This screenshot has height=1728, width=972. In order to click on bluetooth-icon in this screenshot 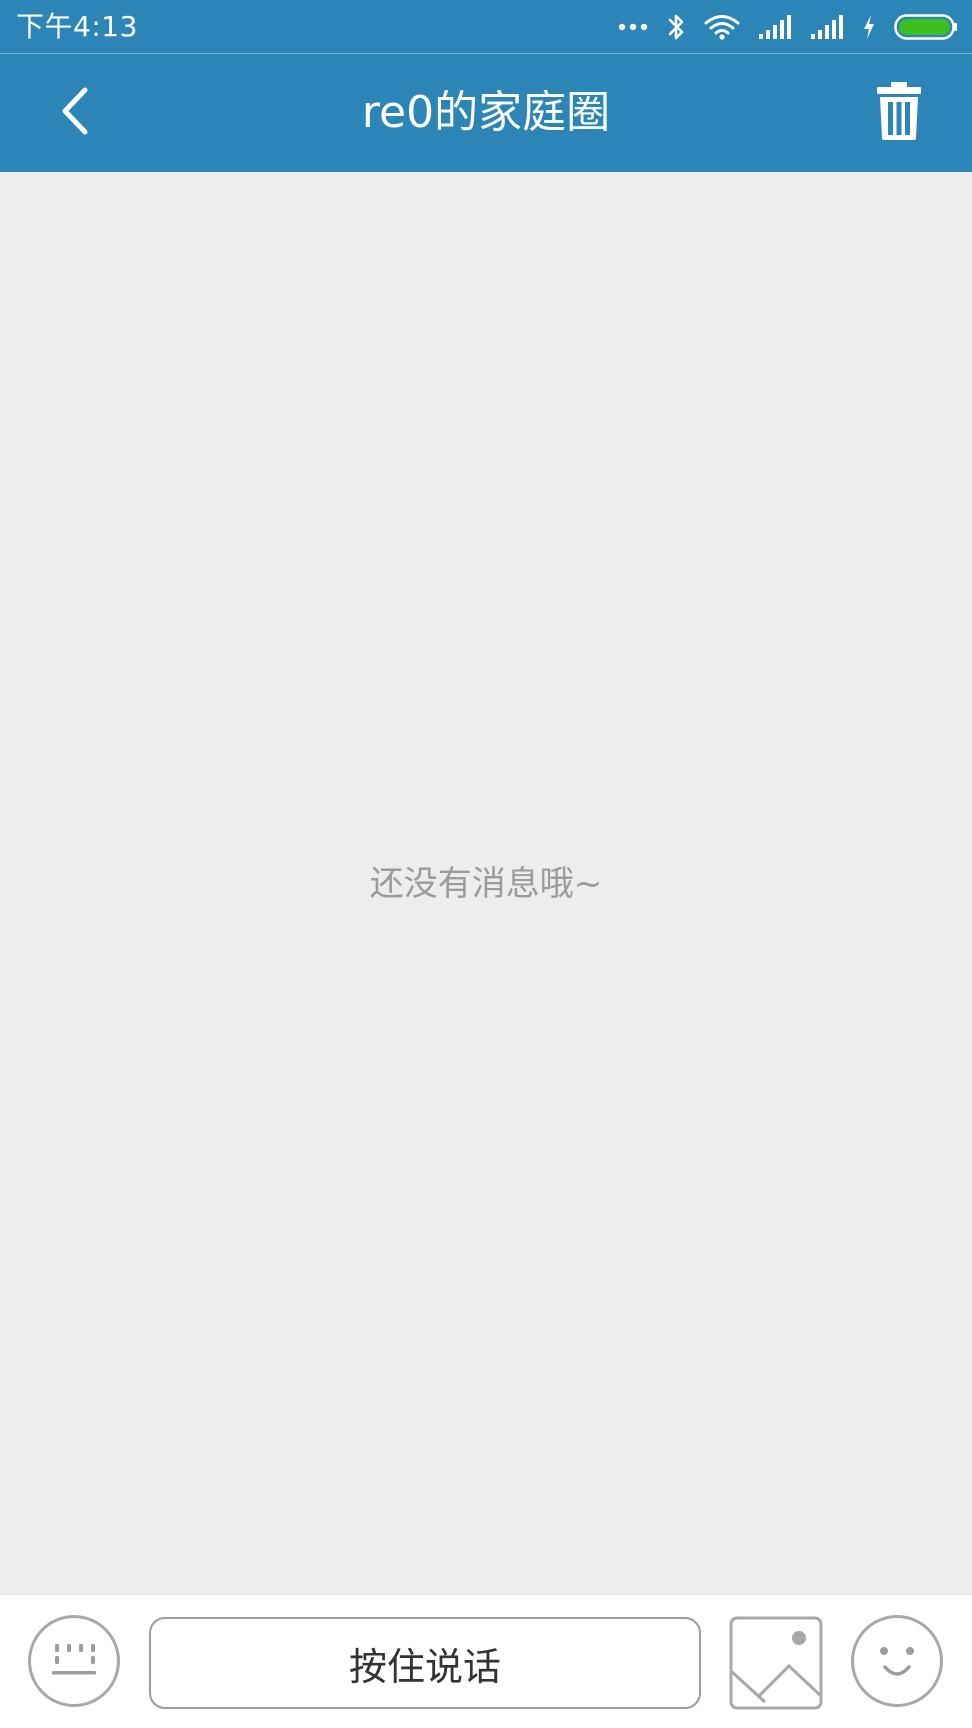, I will do `click(676, 27)`.